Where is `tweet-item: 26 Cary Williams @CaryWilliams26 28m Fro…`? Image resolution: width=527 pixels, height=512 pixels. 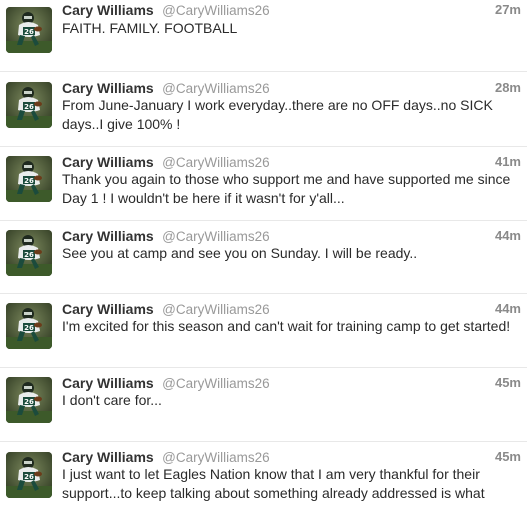 tweet-item: 26 Cary Williams @CaryWilliams26 28m Fro… is located at coordinates (263, 109).